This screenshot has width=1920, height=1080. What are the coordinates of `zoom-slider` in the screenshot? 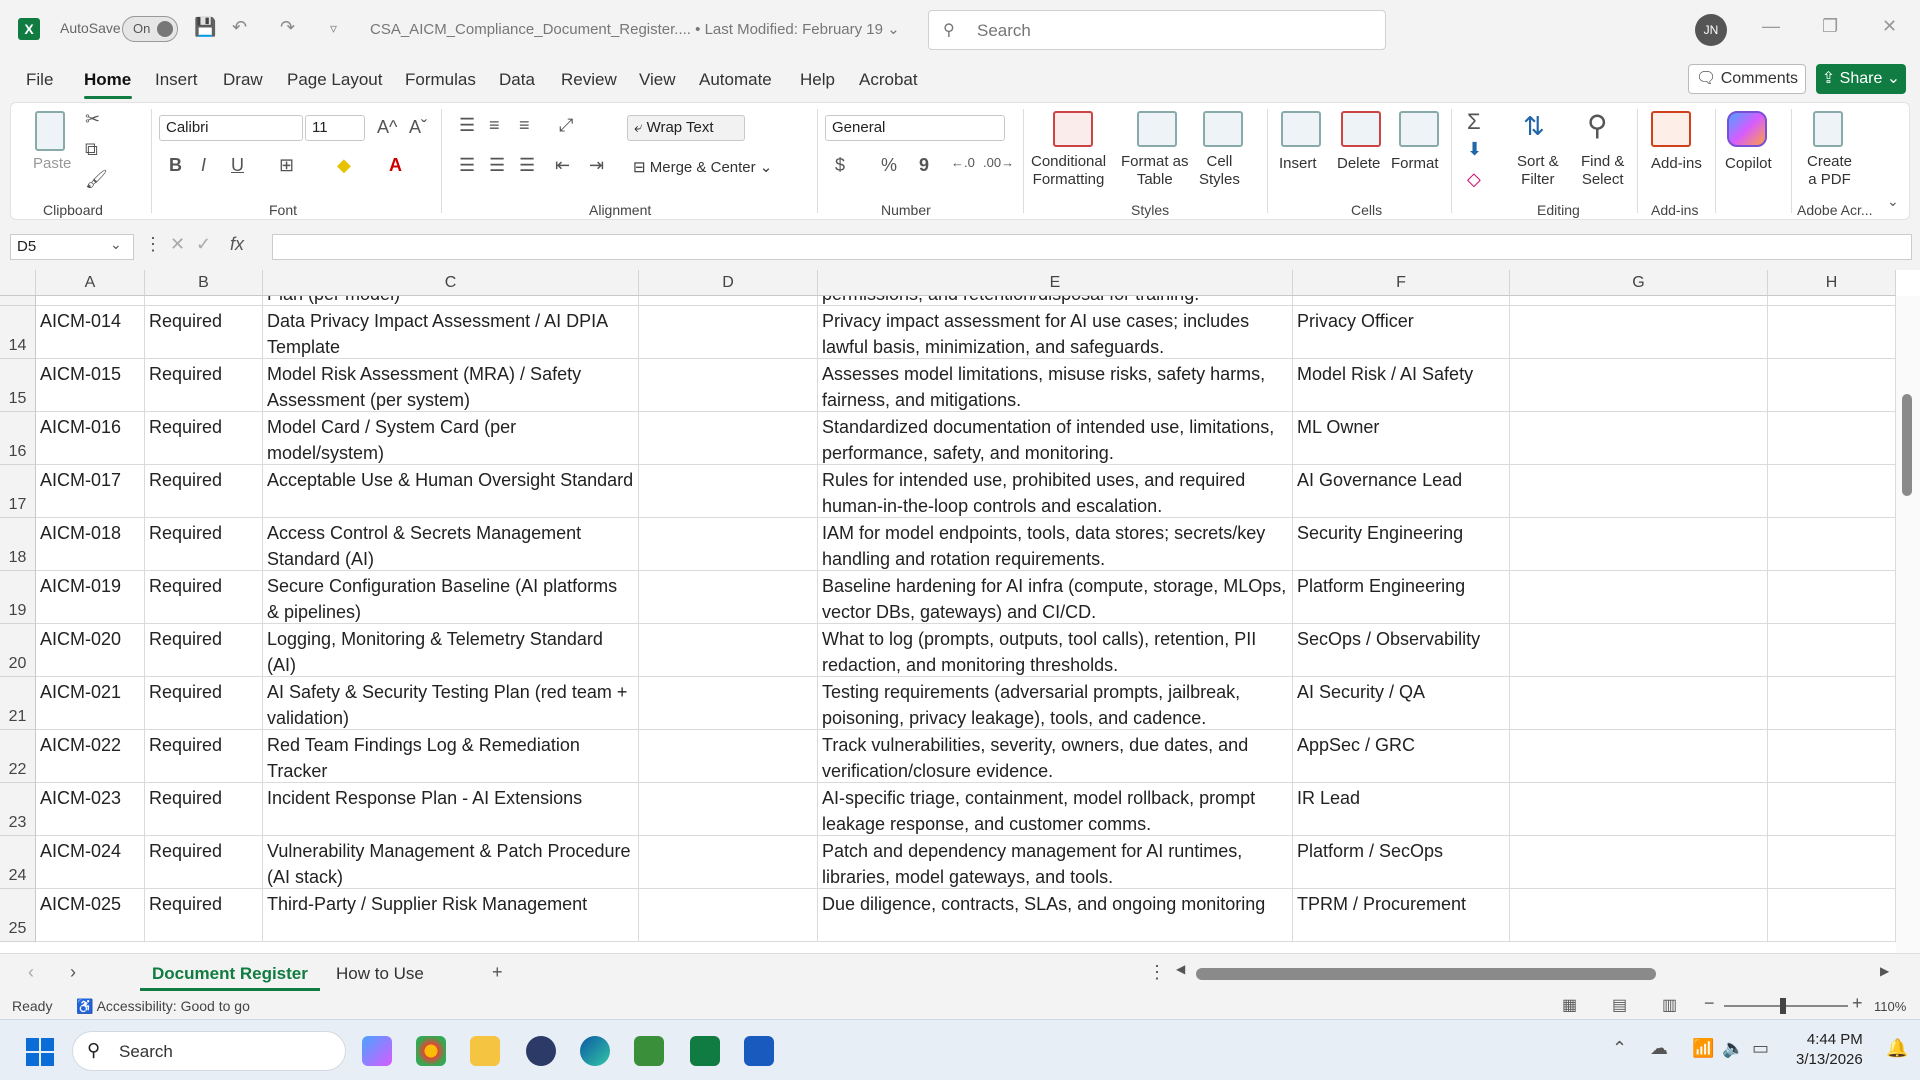 It's located at (1786, 1006).